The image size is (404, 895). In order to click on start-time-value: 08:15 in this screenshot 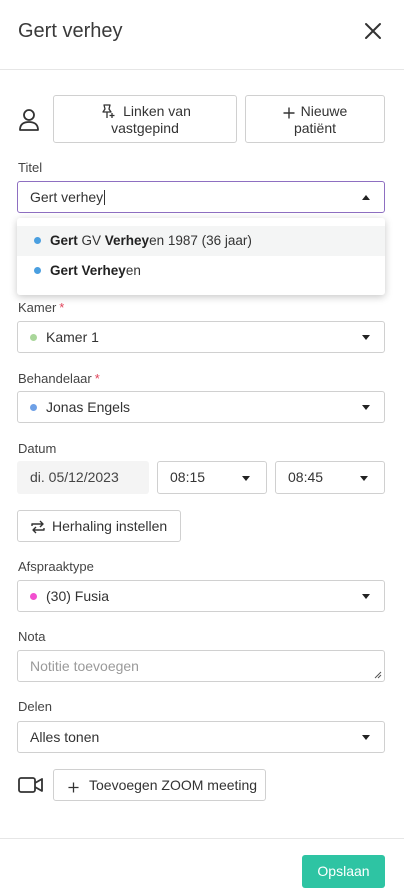, I will do `click(188, 477)`.